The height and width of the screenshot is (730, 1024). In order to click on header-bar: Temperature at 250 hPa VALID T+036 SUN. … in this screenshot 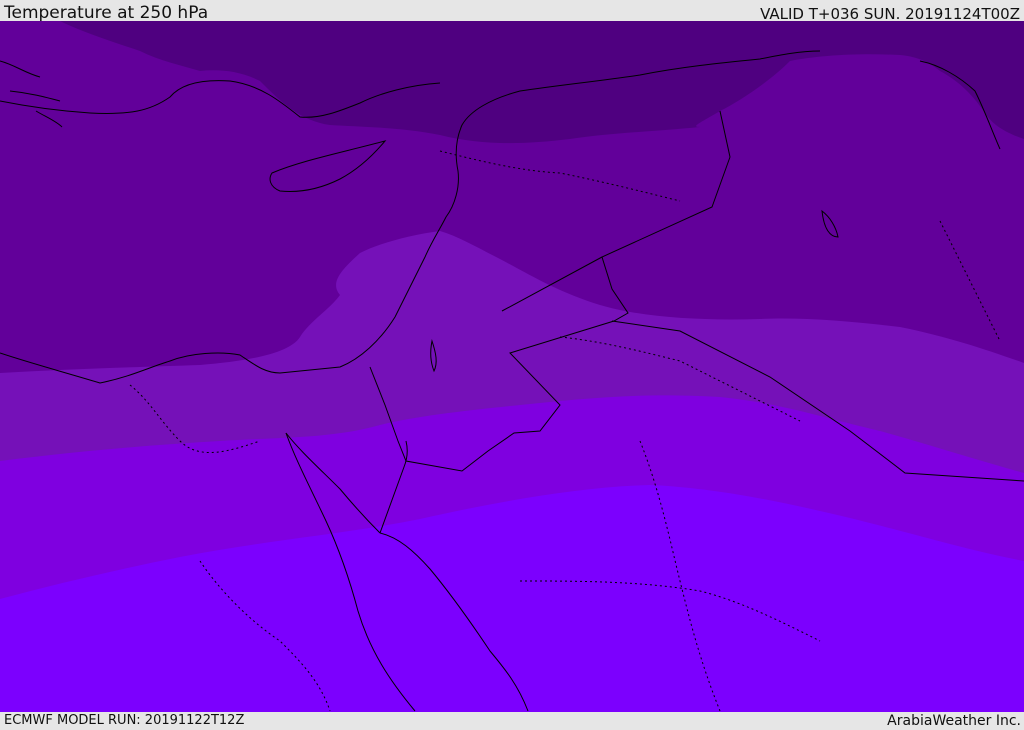, I will do `click(512, 11)`.